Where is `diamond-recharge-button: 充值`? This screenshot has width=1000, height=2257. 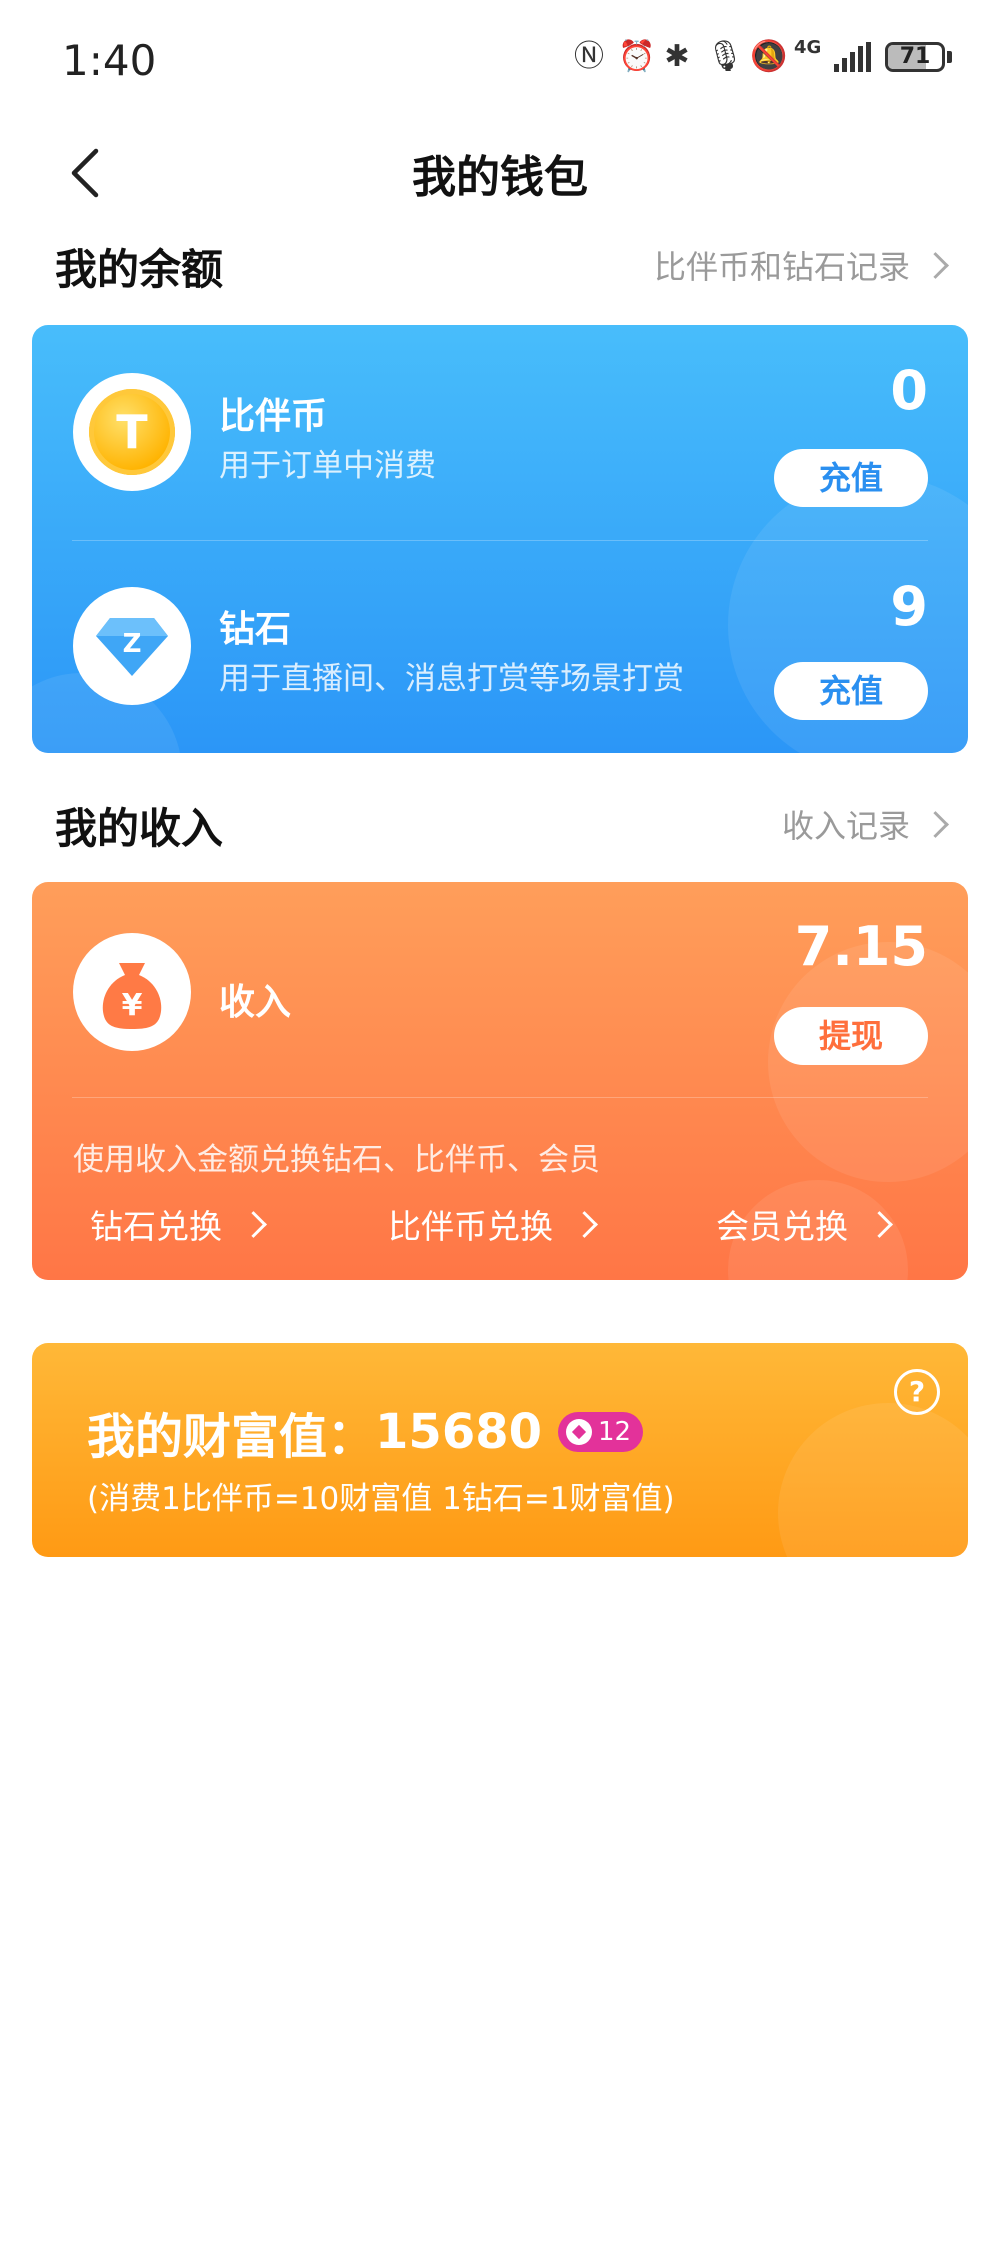
diamond-recharge-button: 充值 is located at coordinates (851, 691).